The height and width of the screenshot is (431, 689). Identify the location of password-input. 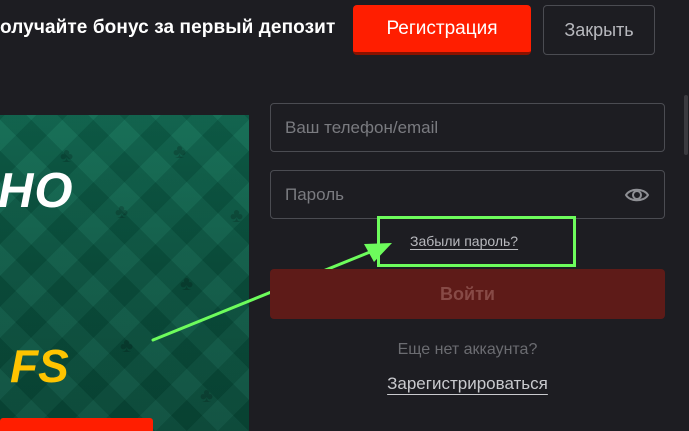
(467, 194).